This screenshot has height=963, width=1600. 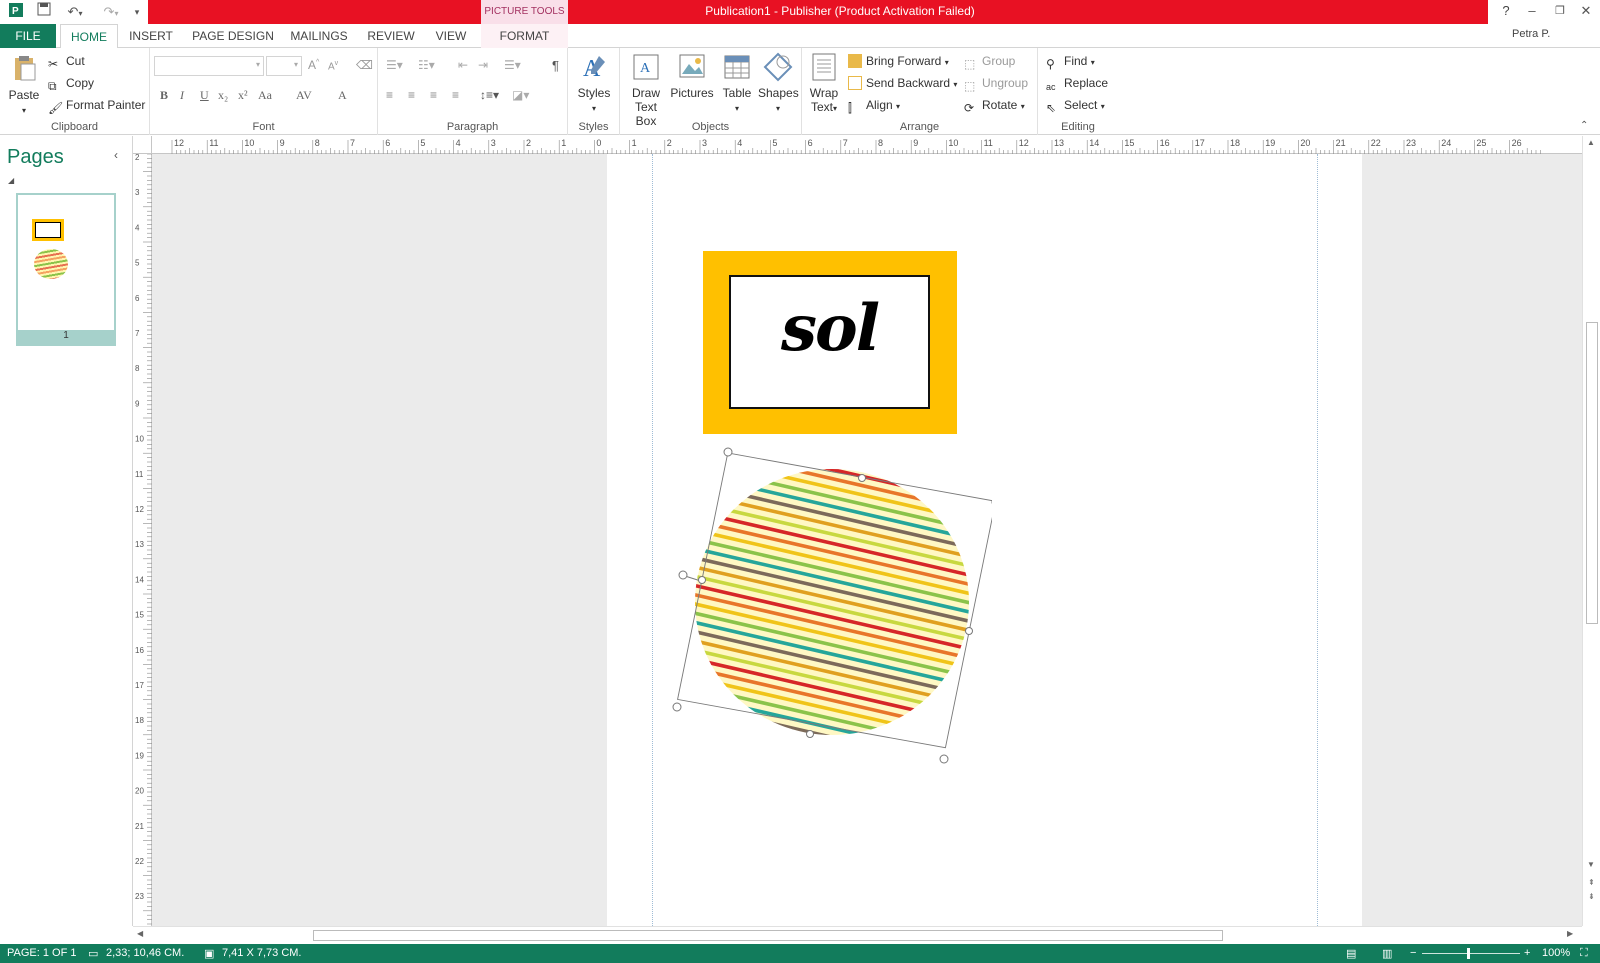 I want to click on horizontal-scrollbar: ◀ ▶, so click(x=857, y=935).